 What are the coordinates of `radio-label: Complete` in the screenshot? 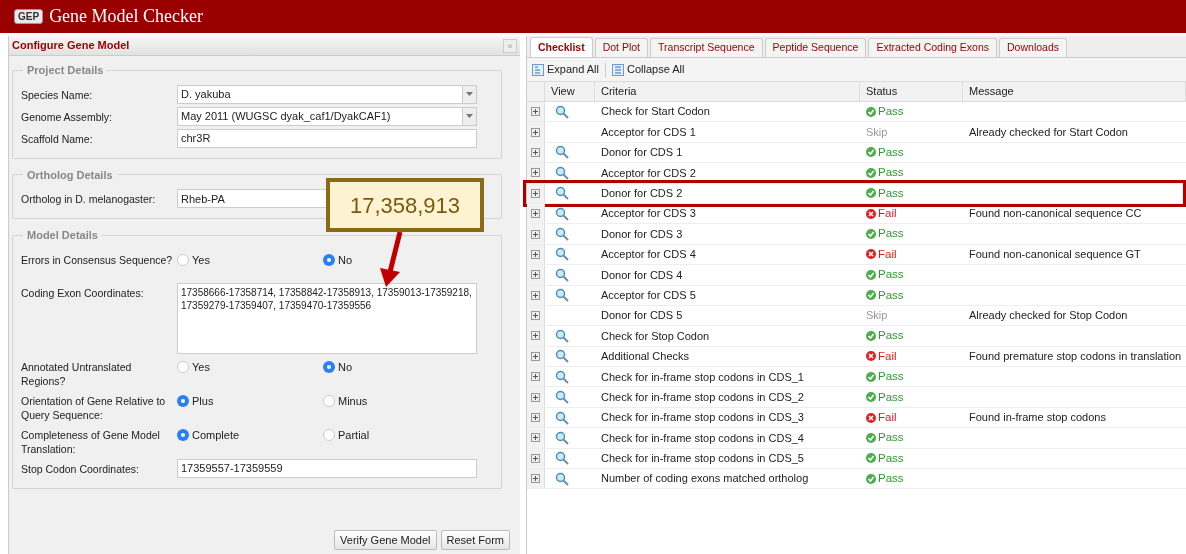 It's located at (216, 435).